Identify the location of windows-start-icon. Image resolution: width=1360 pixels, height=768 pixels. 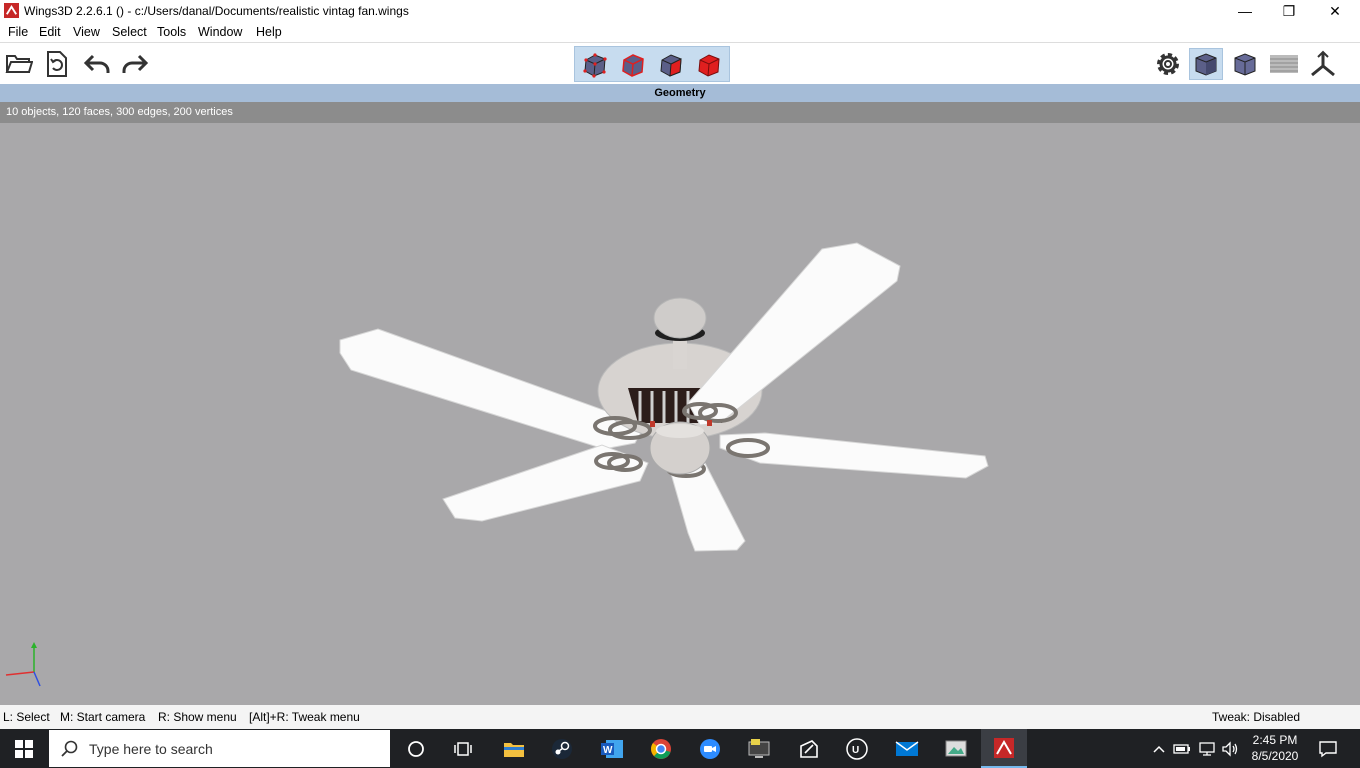
(24, 748).